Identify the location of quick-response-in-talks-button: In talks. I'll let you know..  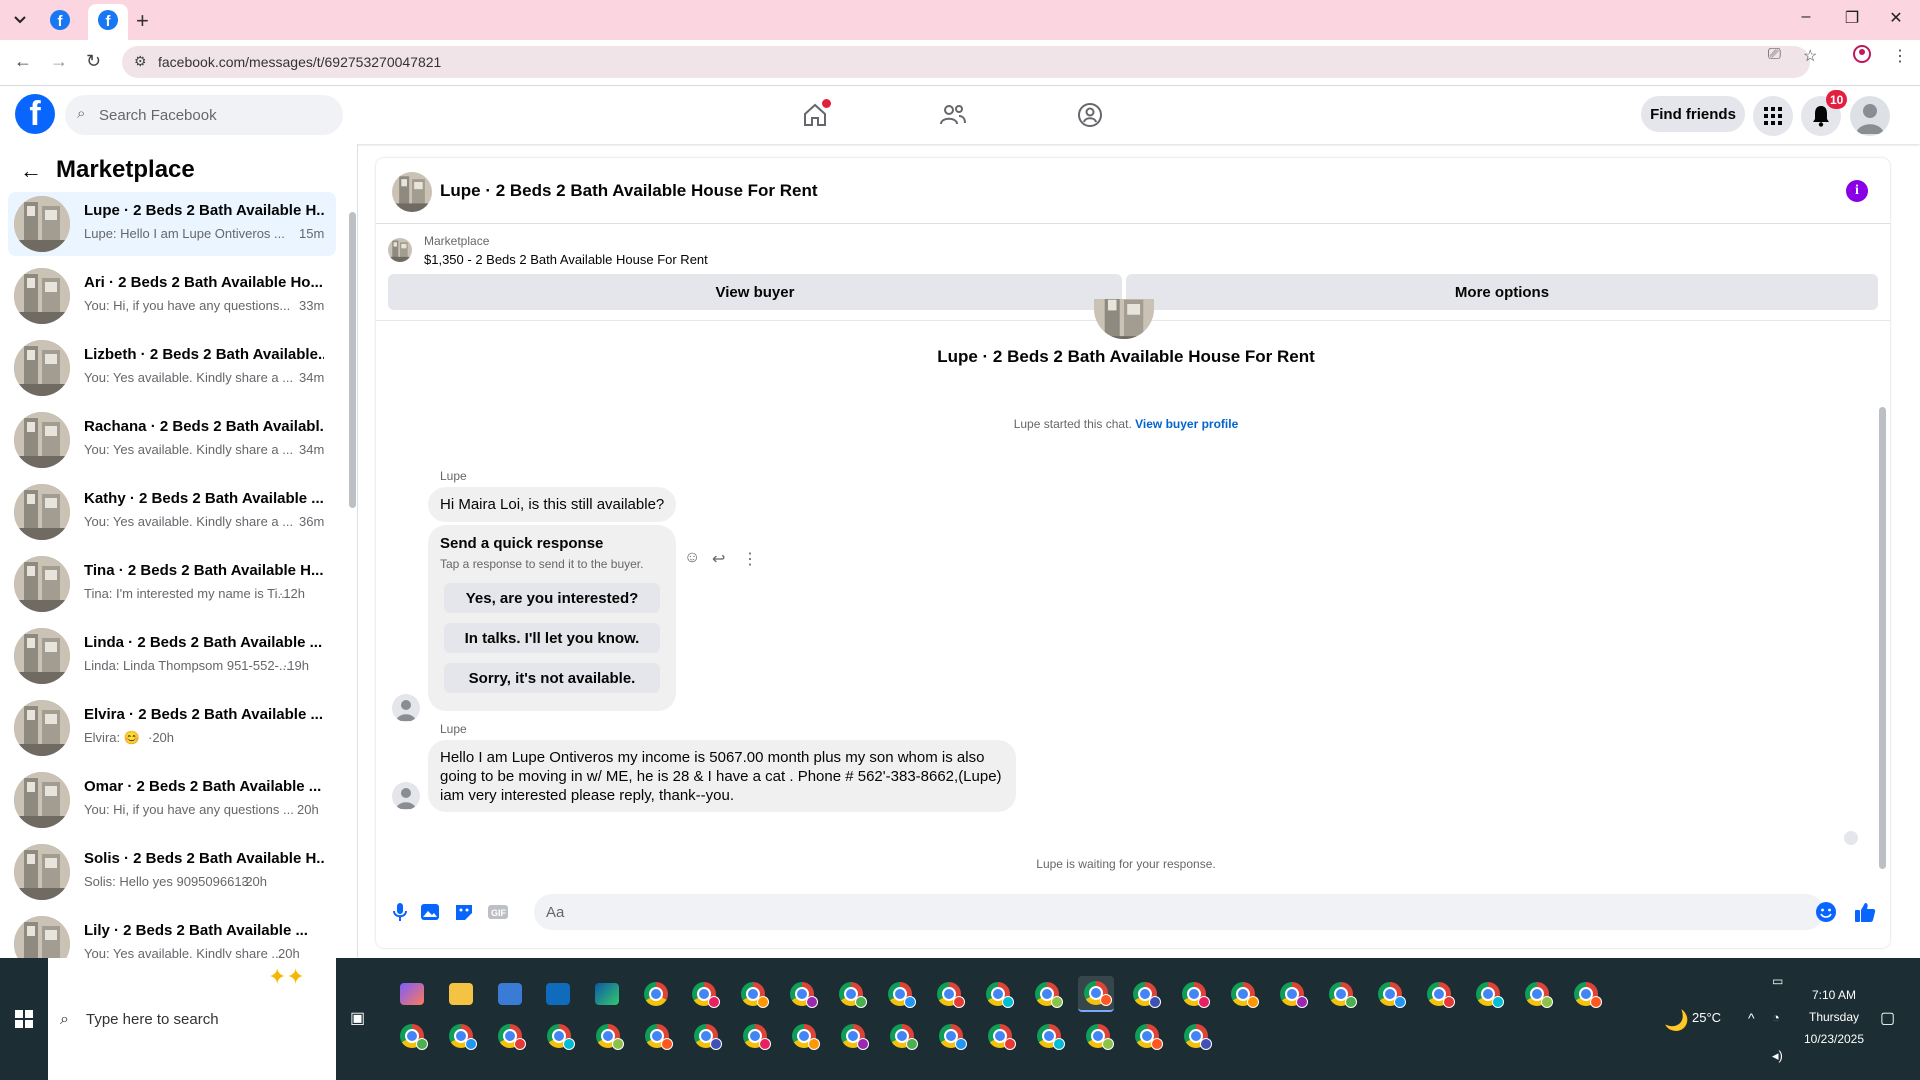
(552, 638).